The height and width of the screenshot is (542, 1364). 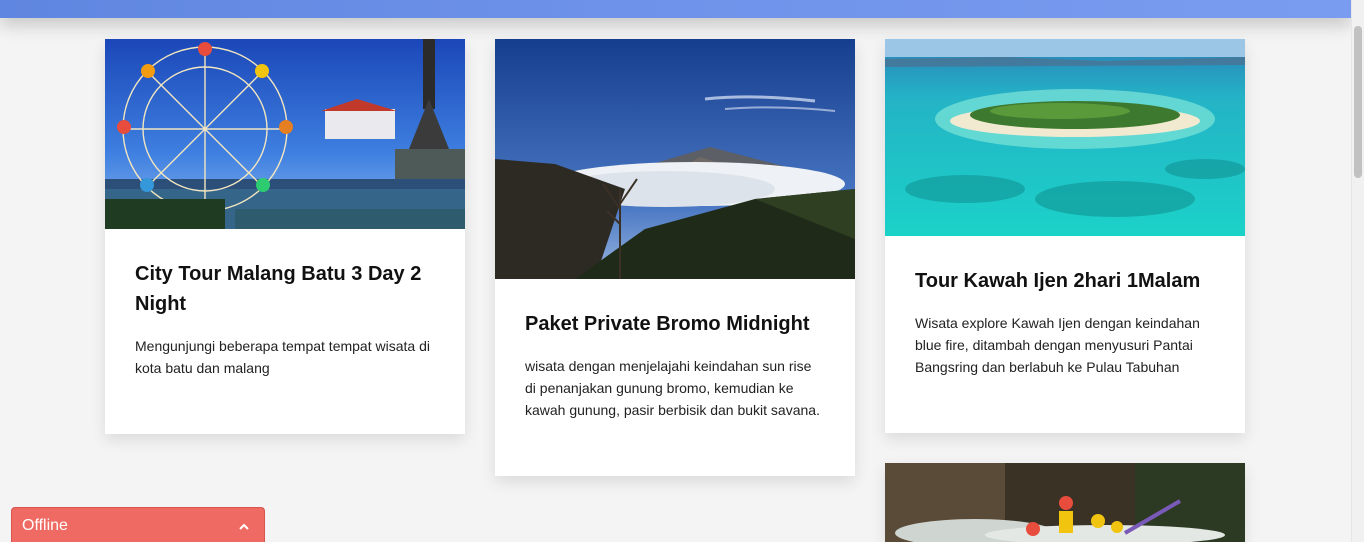 I want to click on top-navigation-bar, so click(x=676, y=9).